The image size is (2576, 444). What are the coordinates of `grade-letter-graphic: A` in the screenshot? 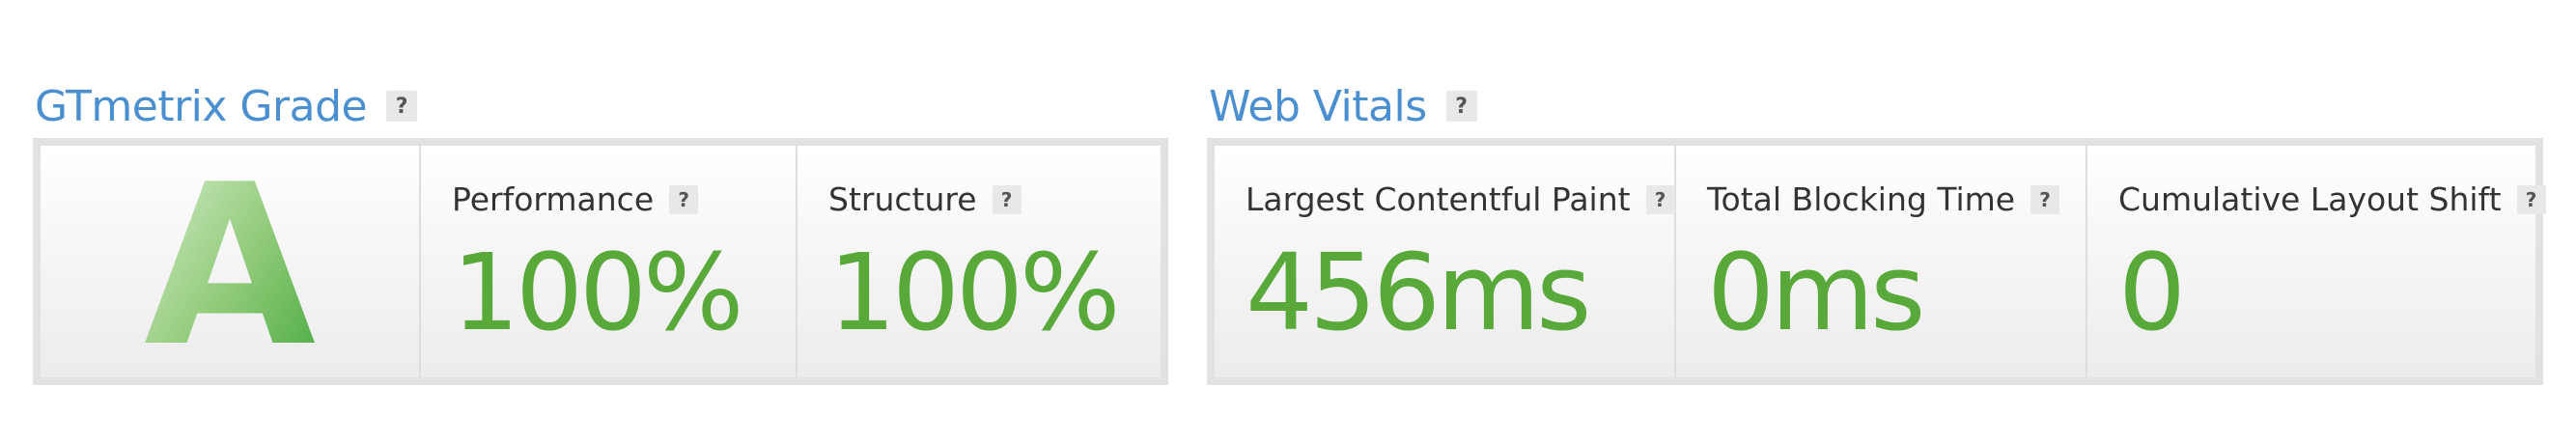 It's located at (230, 261).